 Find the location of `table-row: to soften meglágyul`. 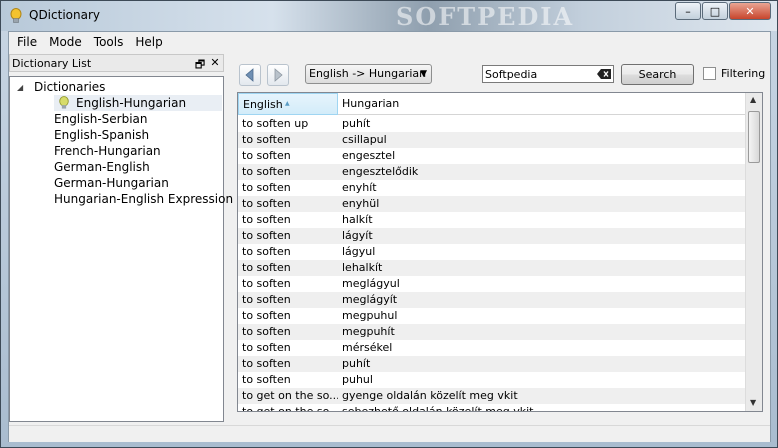

table-row: to soften meglágyul is located at coordinates (492, 284).